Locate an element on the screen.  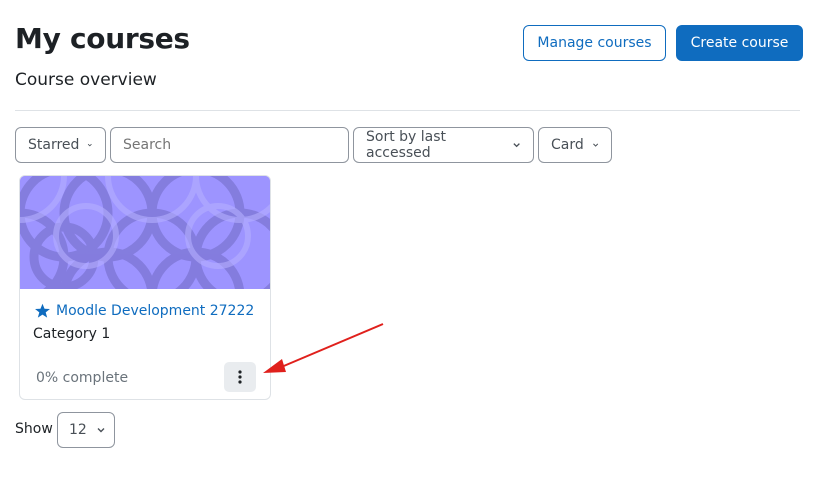
grouping-dropdown: Starred is located at coordinates (60, 145).